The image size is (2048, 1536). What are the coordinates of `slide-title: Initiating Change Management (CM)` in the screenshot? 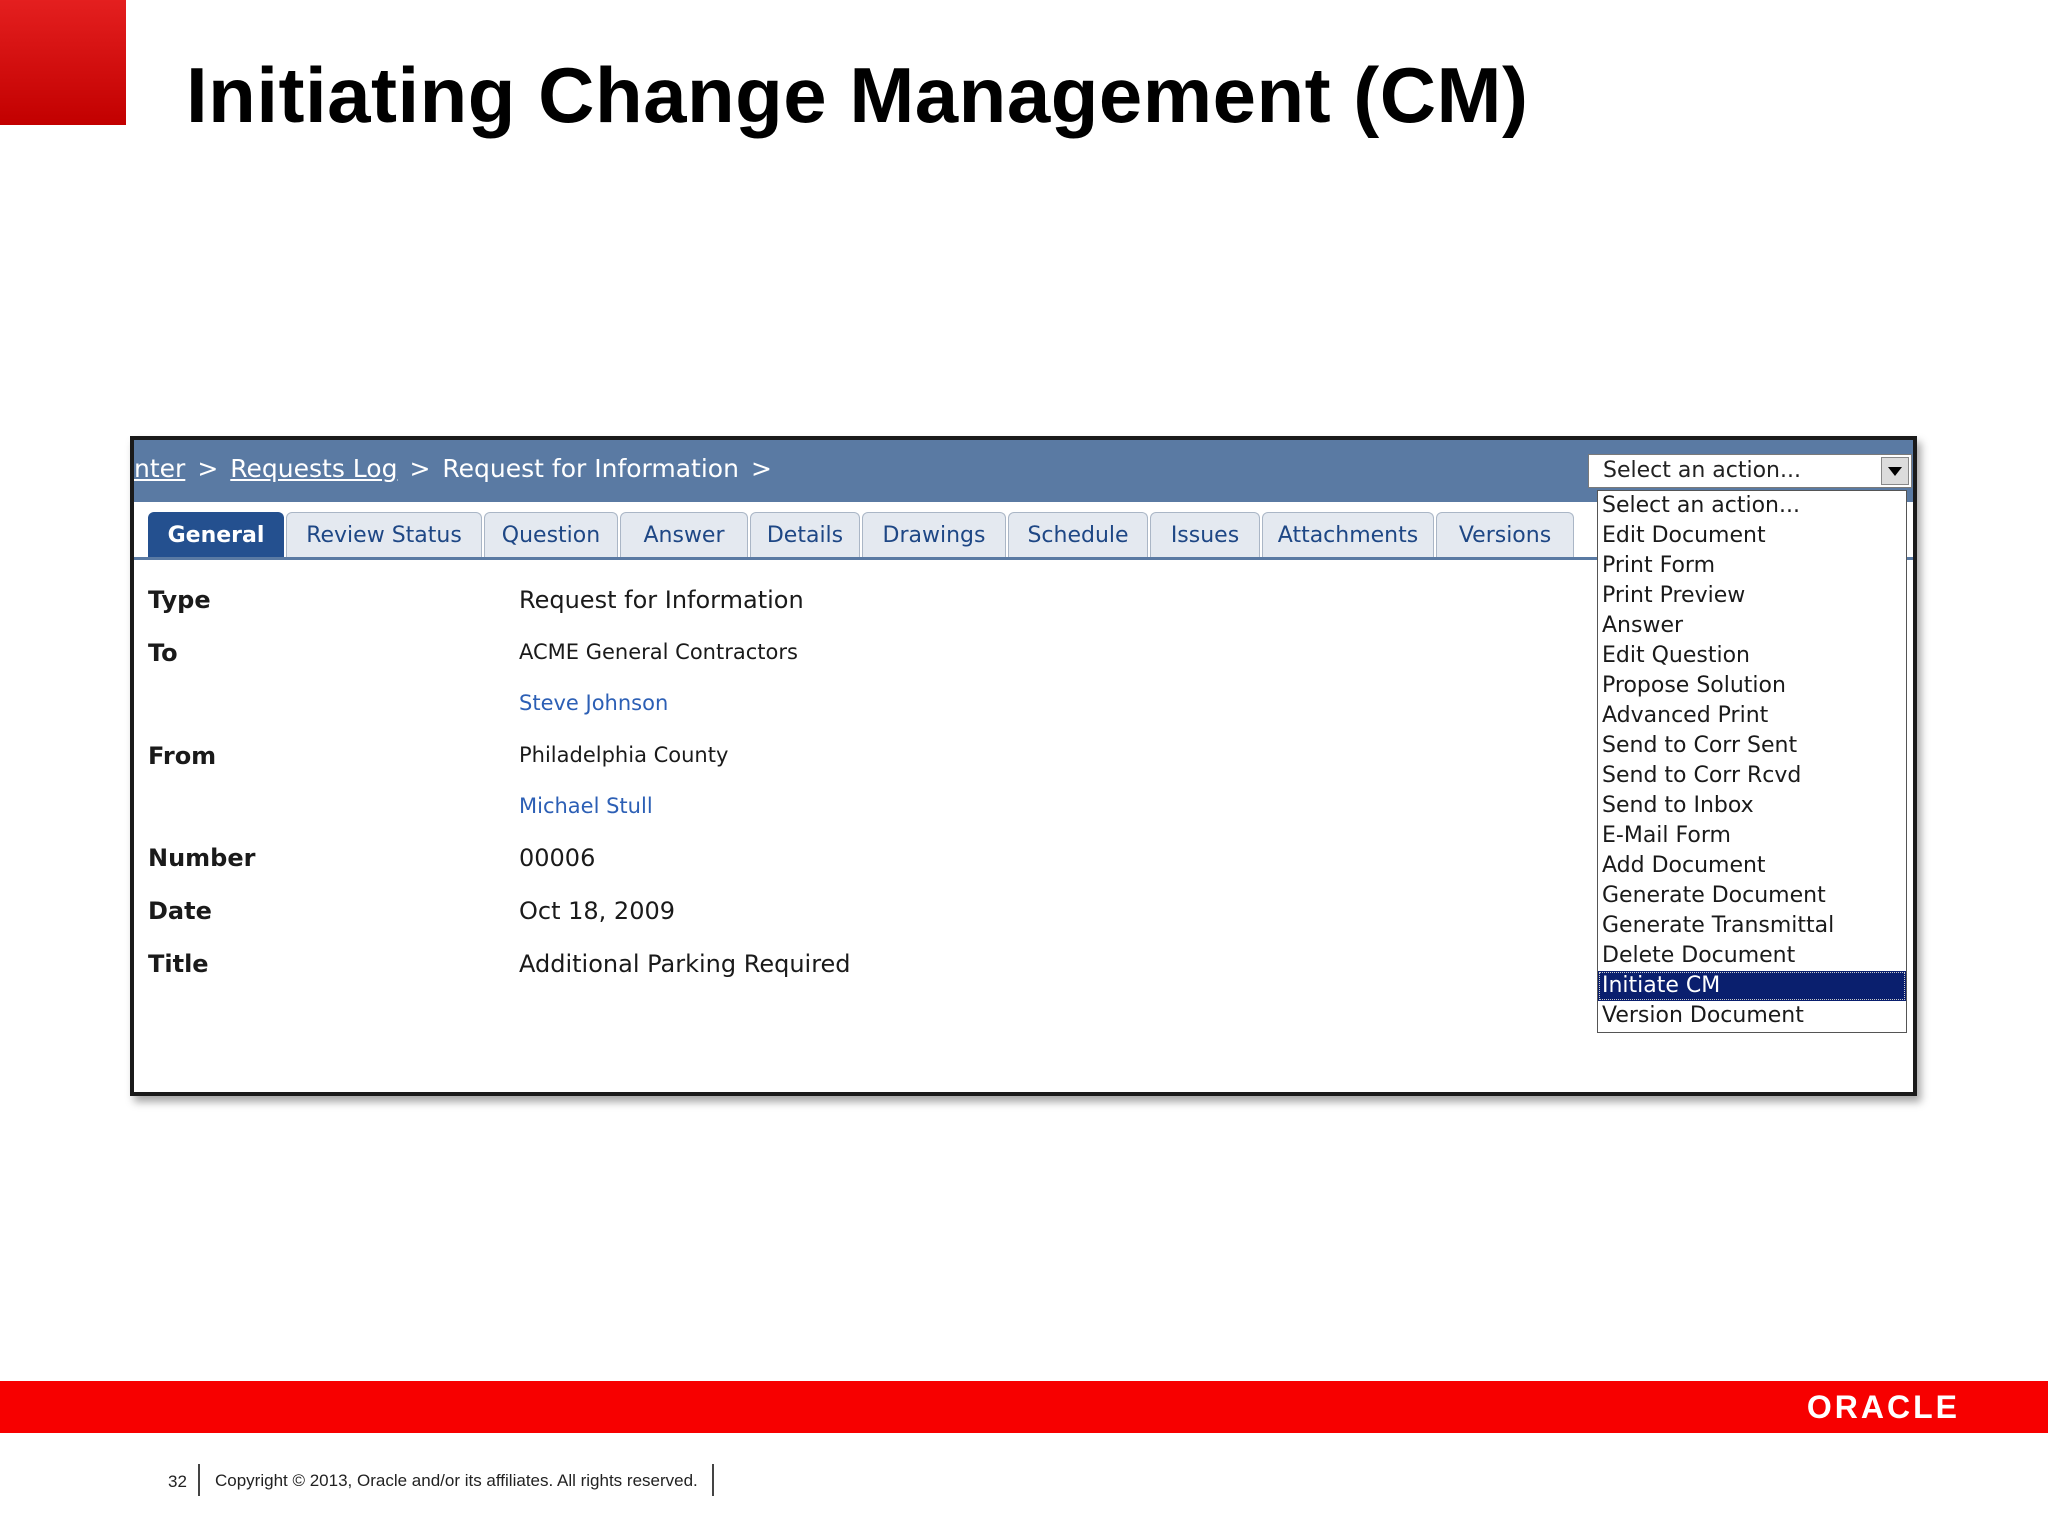 It's located at (857, 95).